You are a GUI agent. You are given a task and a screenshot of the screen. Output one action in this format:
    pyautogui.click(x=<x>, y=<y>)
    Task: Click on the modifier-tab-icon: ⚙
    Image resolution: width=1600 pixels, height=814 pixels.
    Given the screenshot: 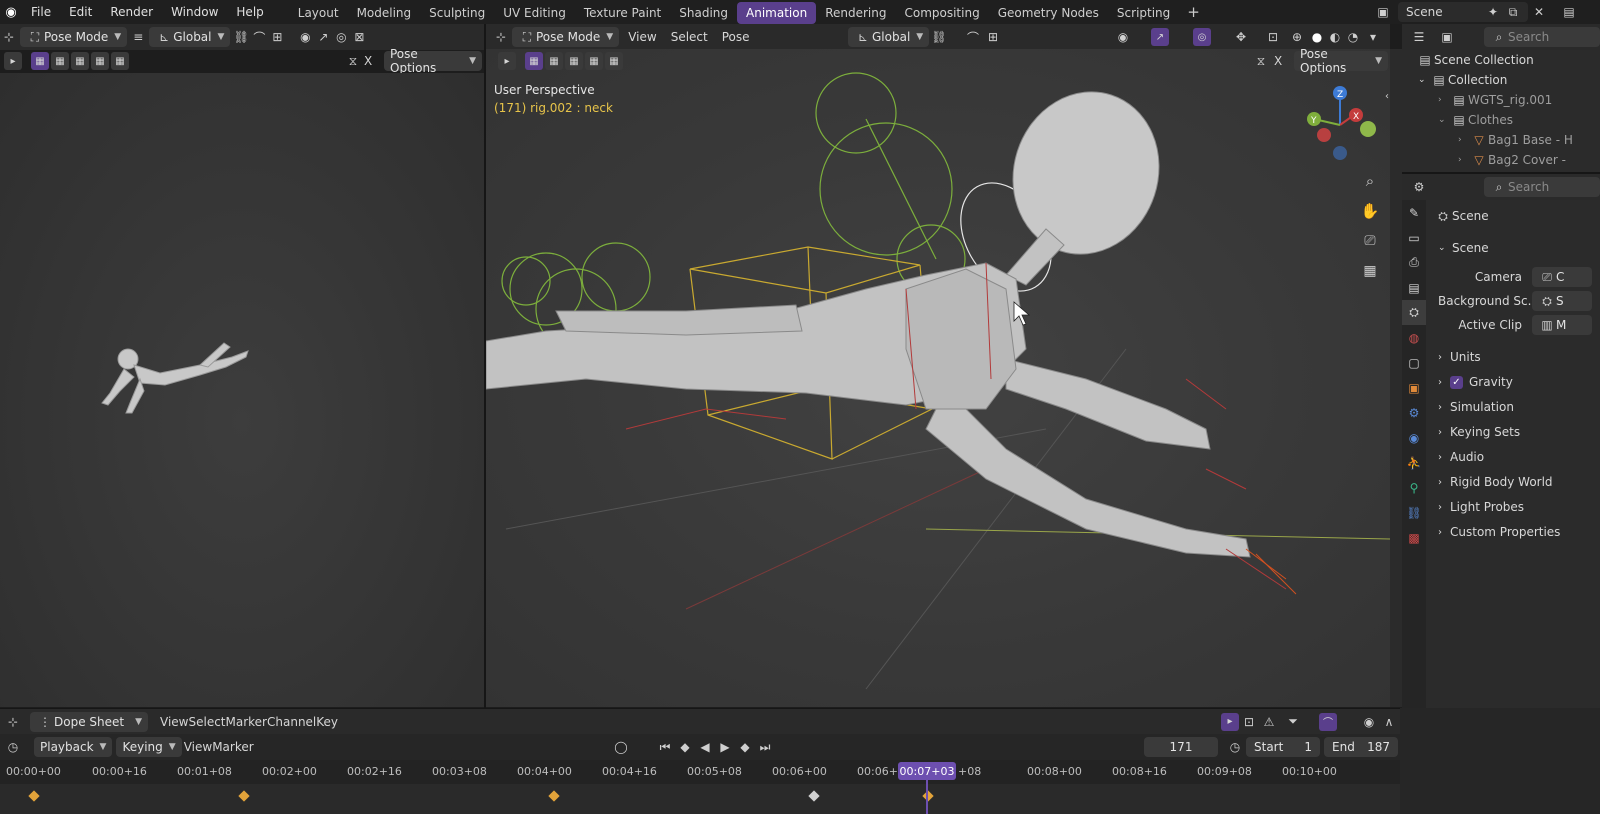 What is the action you would take?
    pyautogui.click(x=1414, y=412)
    